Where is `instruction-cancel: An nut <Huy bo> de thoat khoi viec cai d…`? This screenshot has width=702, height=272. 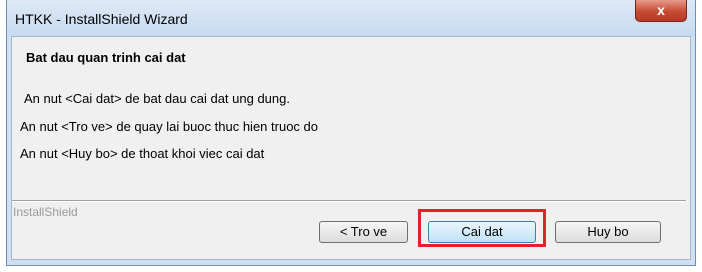
instruction-cancel: An nut <Huy bo> de thoat khoi viec cai d… is located at coordinates (142, 153).